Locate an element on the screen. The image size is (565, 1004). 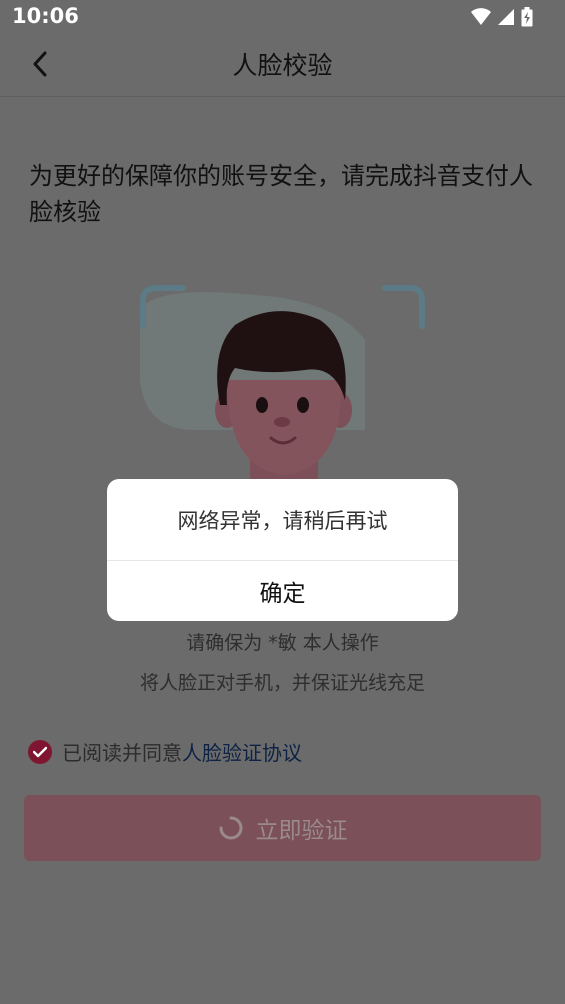
battery-icon is located at coordinates (527, 17).